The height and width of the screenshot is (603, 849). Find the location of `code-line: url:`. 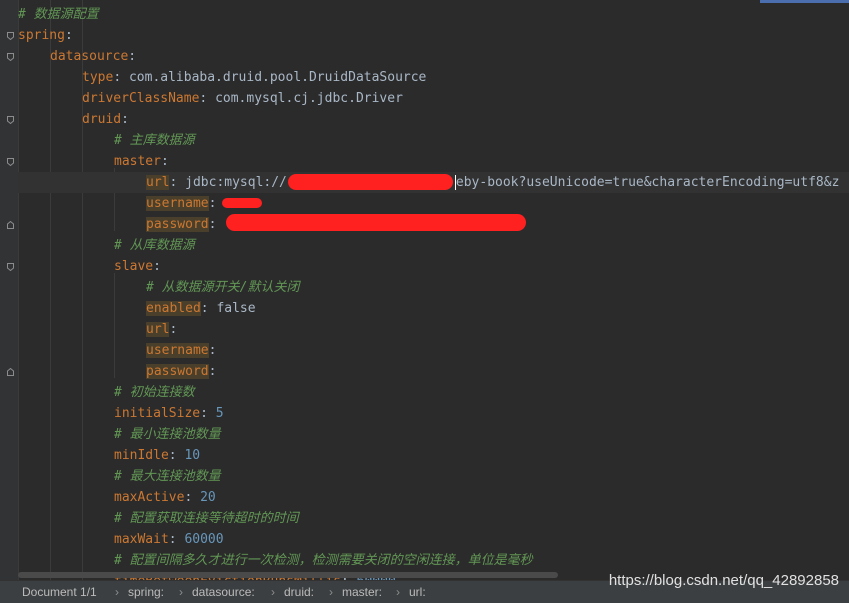

code-line: url: is located at coordinates (162, 329).